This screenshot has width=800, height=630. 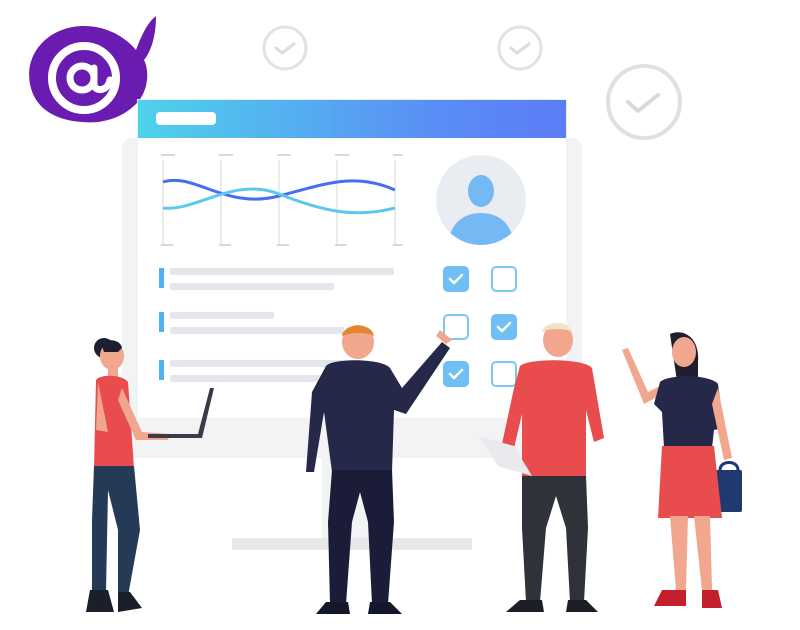 I want to click on user-avatar, so click(x=481, y=200).